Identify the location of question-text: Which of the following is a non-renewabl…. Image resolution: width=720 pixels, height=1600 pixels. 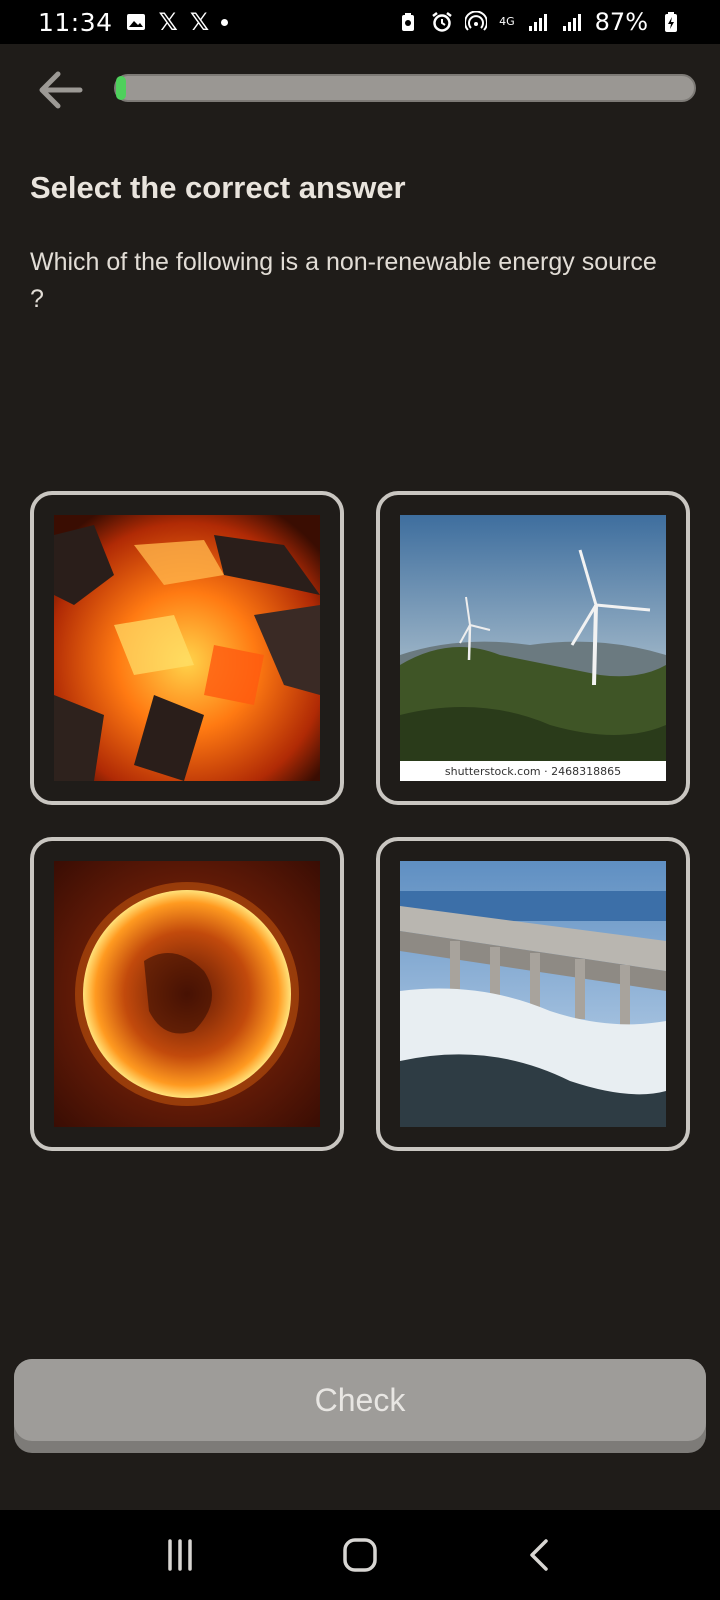
(343, 280).